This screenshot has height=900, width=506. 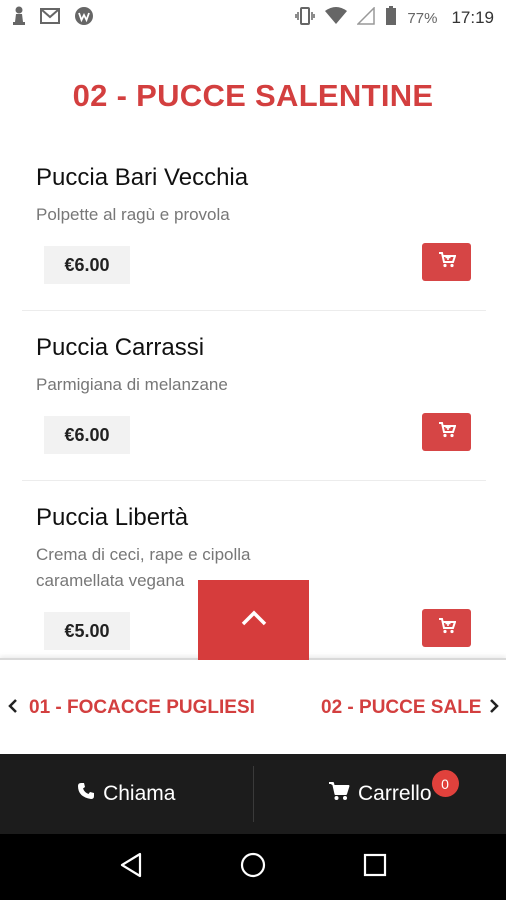 I want to click on cart-button: Carrello 0, so click(x=380, y=794).